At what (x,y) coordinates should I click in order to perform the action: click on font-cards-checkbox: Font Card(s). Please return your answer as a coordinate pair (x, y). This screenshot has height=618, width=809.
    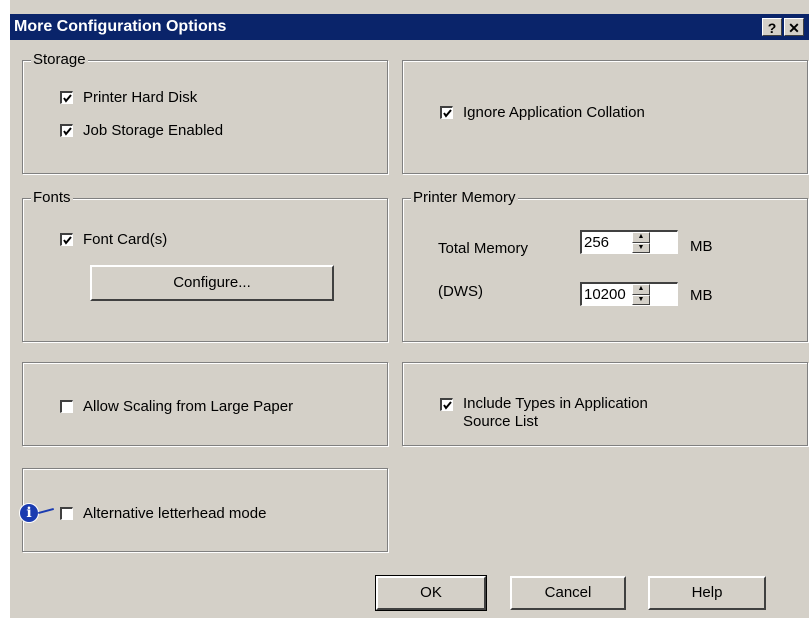
    Looking at the image, I should click on (113, 239).